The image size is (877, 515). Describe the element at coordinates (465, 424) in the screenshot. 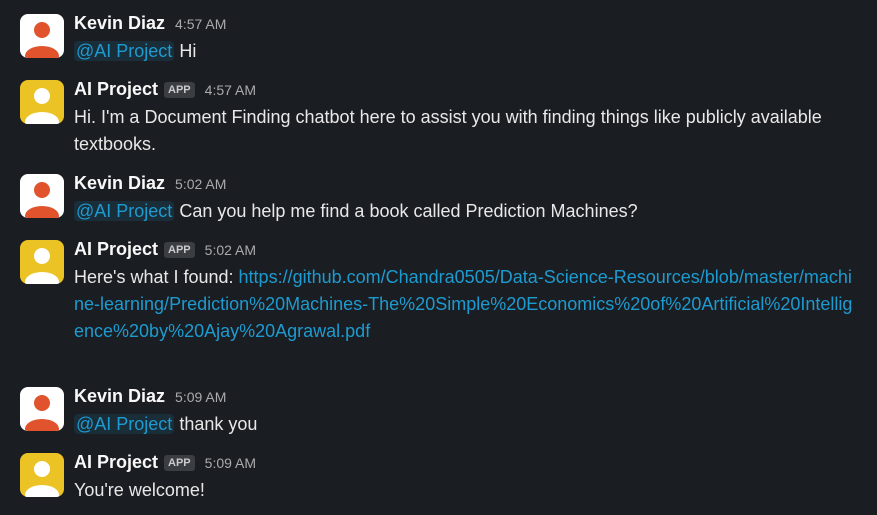

I see `message-text: @AI Project thank you` at that location.